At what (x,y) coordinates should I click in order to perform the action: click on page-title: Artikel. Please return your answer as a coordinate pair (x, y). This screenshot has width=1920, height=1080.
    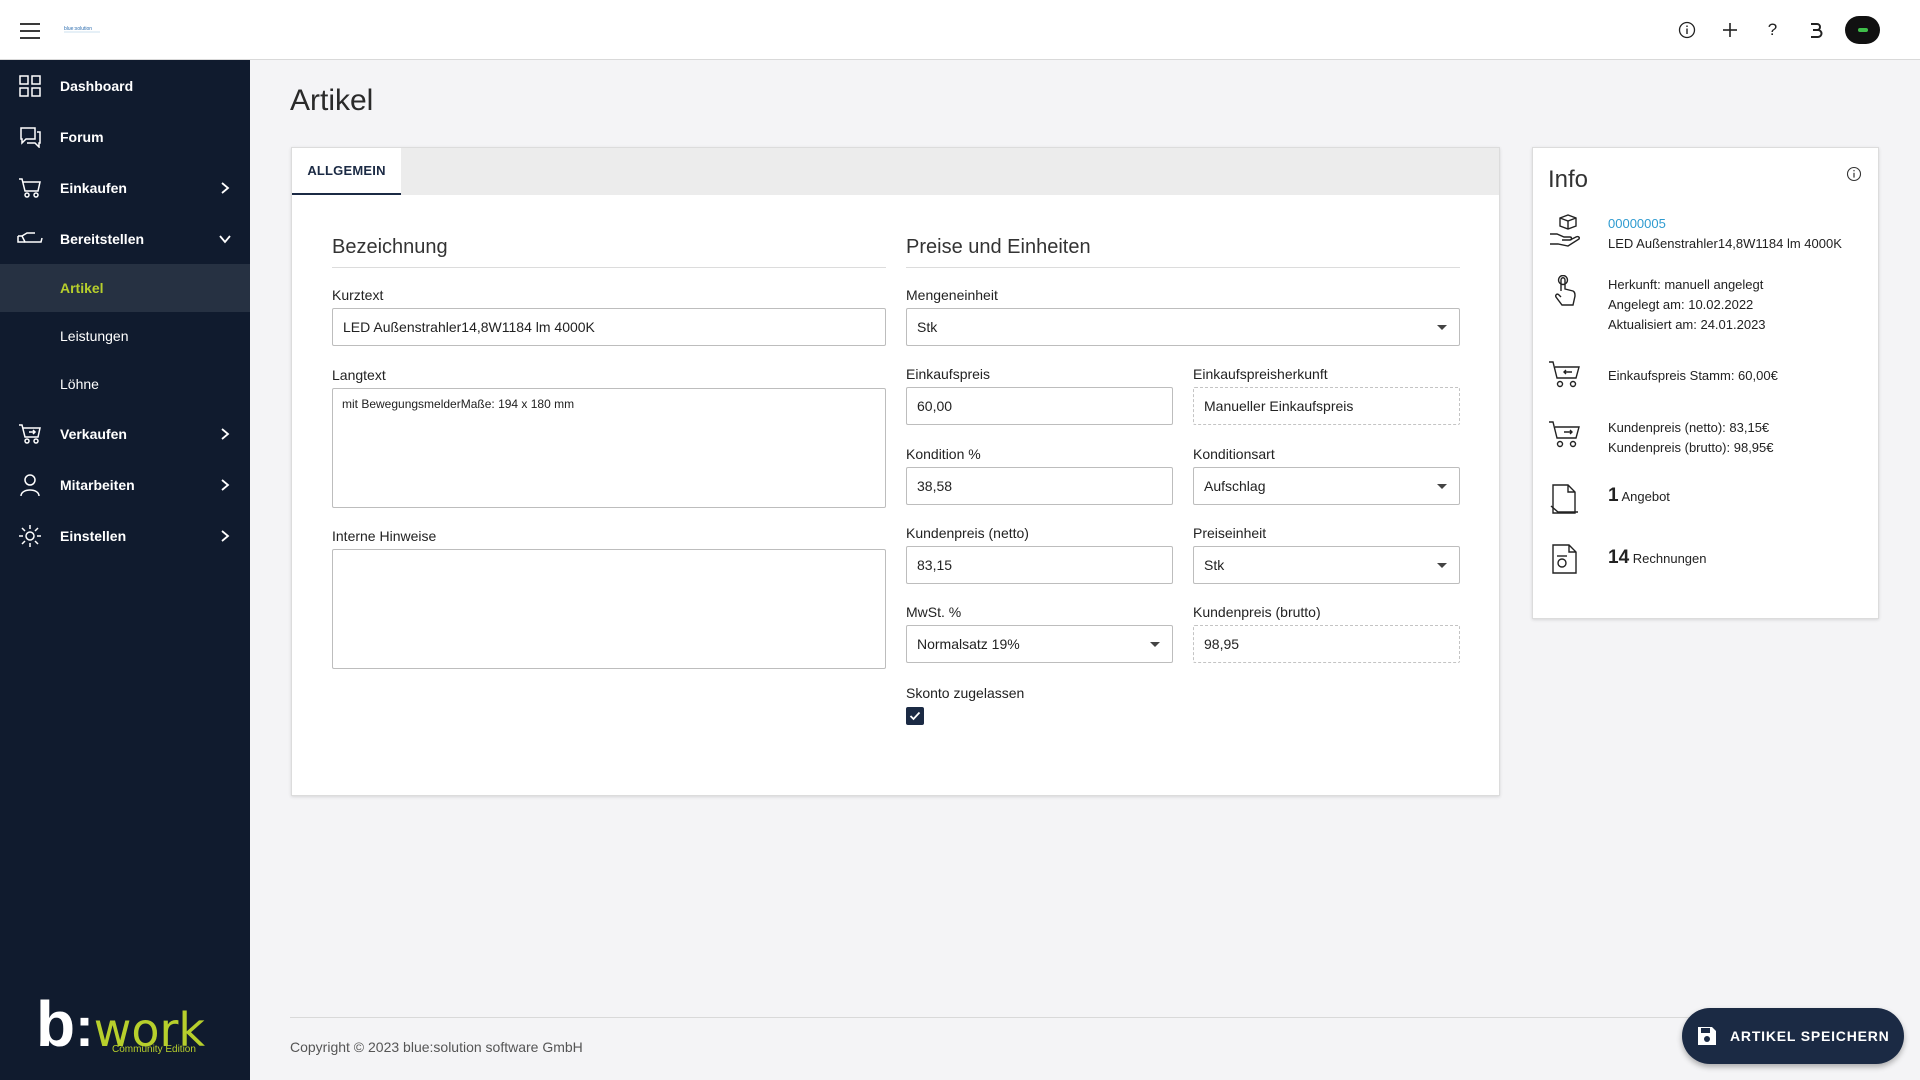
    Looking at the image, I should click on (332, 100).